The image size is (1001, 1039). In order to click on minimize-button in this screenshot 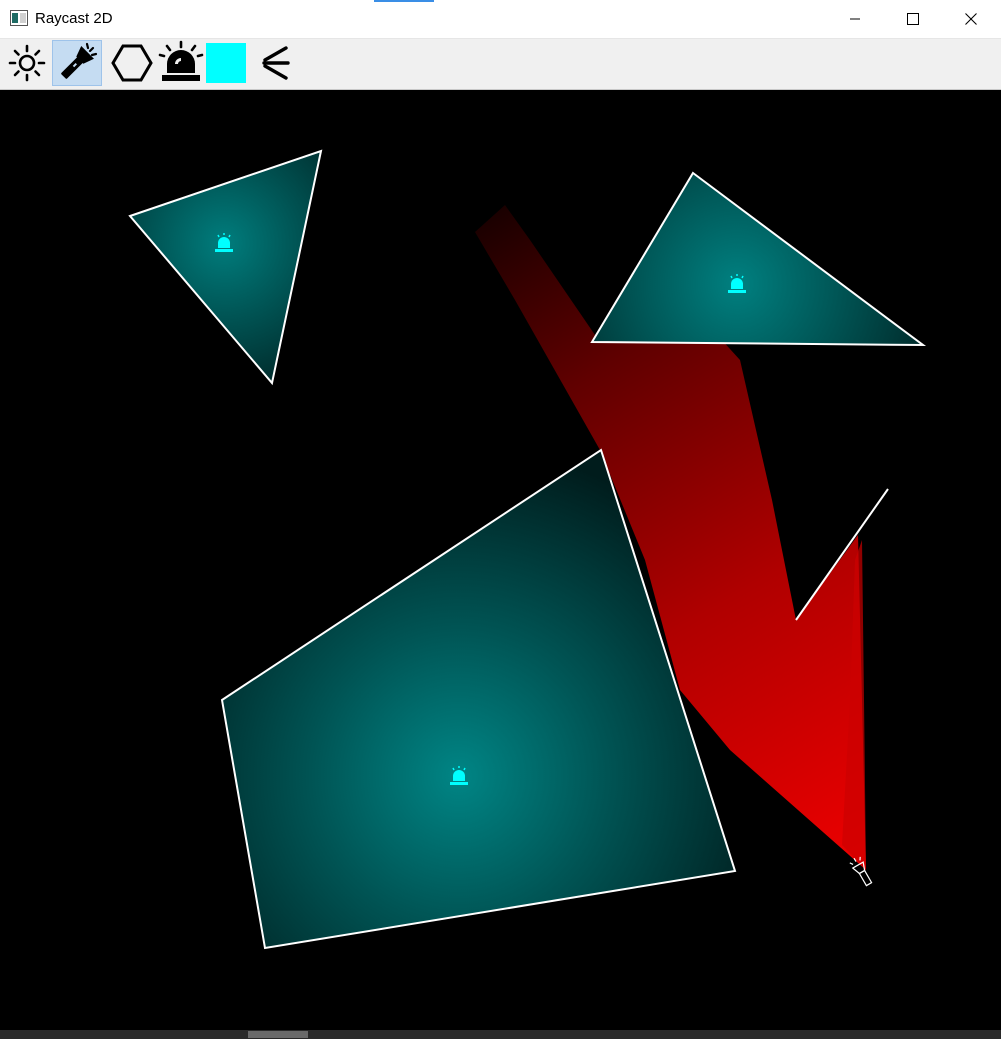, I will do `click(855, 19)`.